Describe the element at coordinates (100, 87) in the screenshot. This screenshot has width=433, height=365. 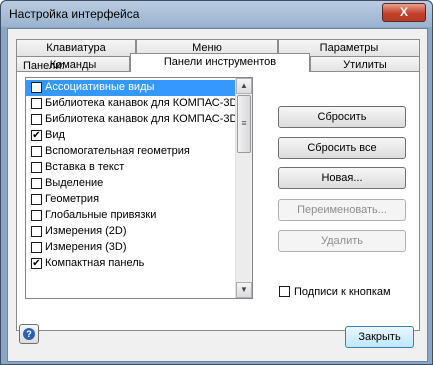
I see `list-item-label: Ассоциативные виды` at that location.